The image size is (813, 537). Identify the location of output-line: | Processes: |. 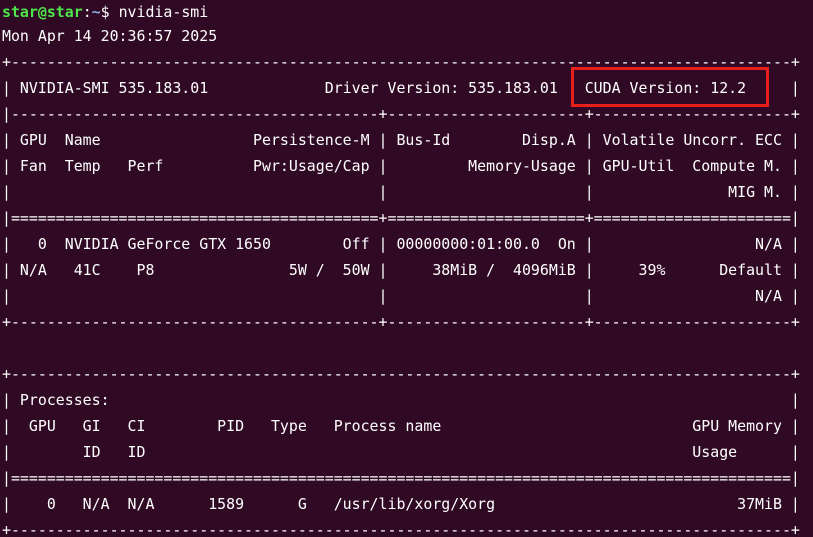
(401, 400).